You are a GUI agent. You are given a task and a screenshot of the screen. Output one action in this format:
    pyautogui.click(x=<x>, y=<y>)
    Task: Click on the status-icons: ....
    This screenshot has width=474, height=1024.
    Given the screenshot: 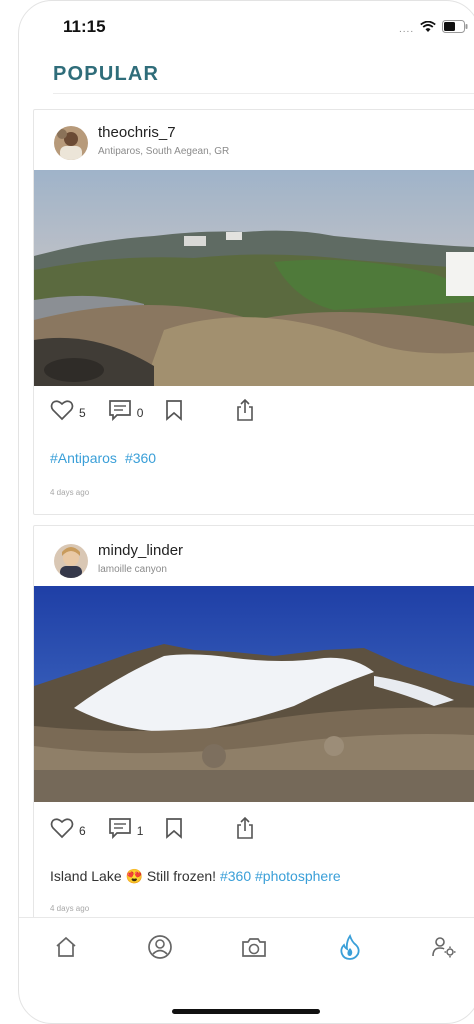 What is the action you would take?
    pyautogui.click(x=433, y=29)
    